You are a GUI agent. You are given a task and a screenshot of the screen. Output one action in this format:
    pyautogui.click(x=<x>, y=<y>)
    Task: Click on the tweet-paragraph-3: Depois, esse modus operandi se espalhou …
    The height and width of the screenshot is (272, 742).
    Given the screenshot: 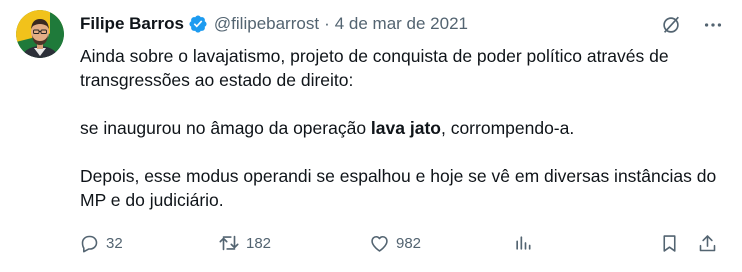 What is the action you would take?
    pyautogui.click(x=398, y=188)
    